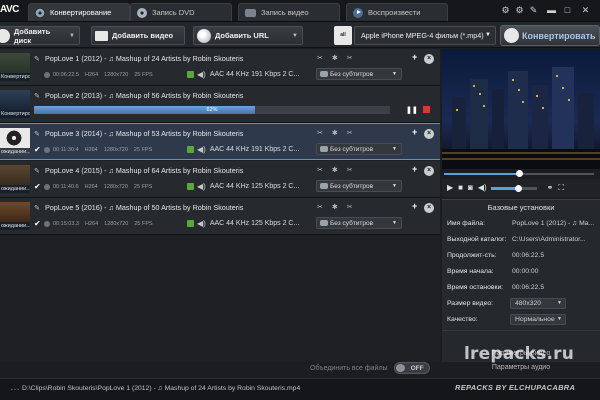 This screenshot has width=600, height=400. I want to click on close-icon: ✕, so click(585, 10).